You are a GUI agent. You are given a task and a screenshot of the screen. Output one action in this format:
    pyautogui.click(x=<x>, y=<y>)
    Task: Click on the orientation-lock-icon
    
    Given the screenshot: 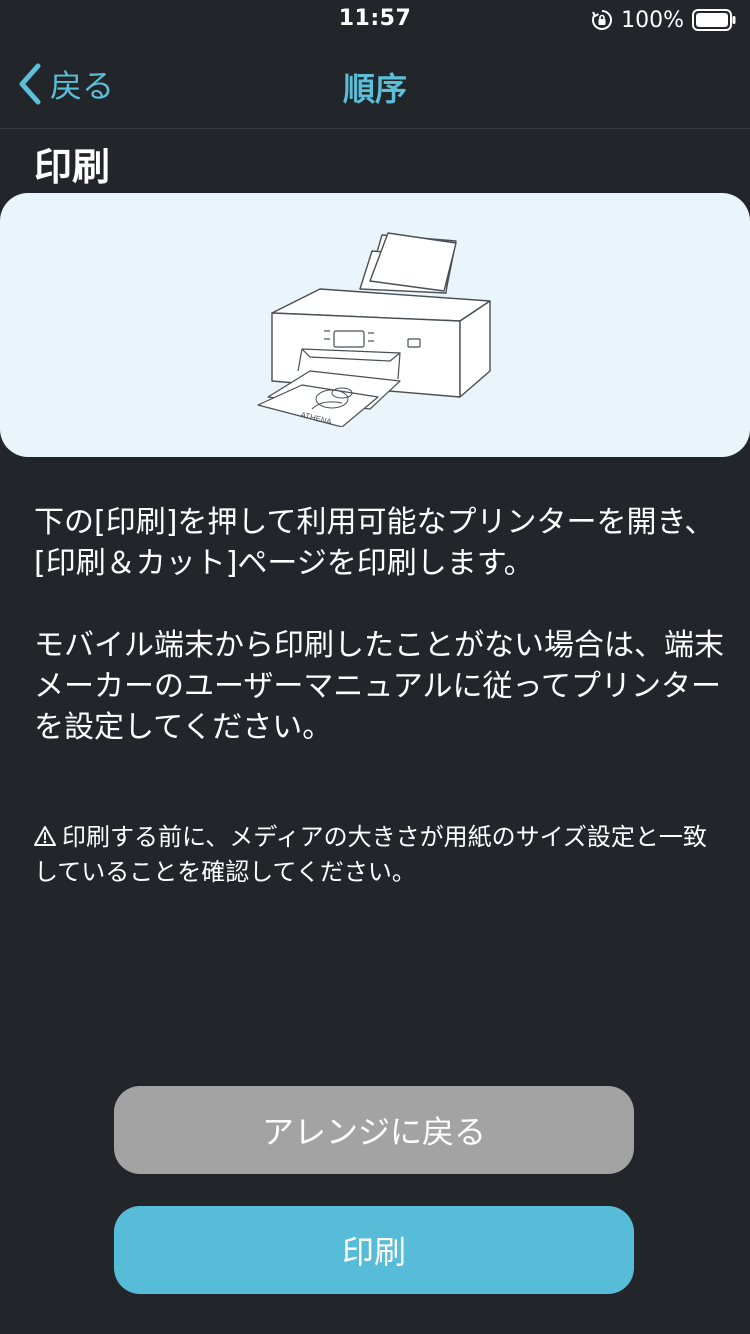 What is the action you would take?
    pyautogui.click(x=602, y=20)
    